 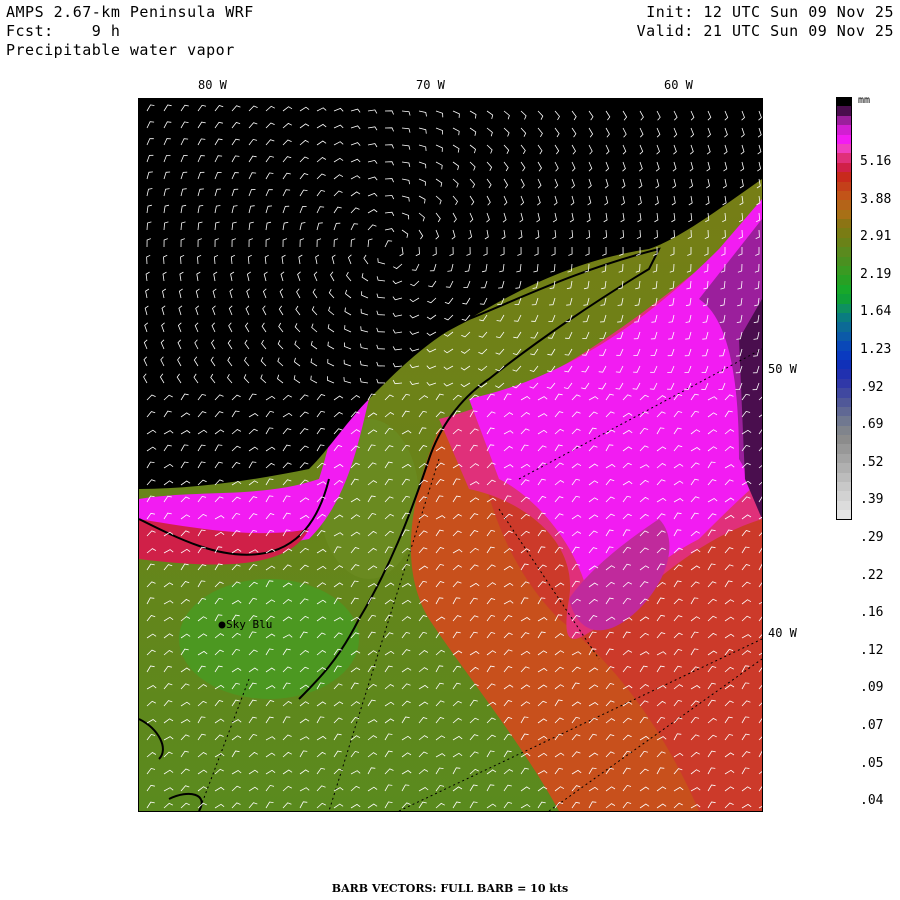 I want to click on model-title: AMPS 2.67-km Peninsula WRF, so click(x=130, y=12).